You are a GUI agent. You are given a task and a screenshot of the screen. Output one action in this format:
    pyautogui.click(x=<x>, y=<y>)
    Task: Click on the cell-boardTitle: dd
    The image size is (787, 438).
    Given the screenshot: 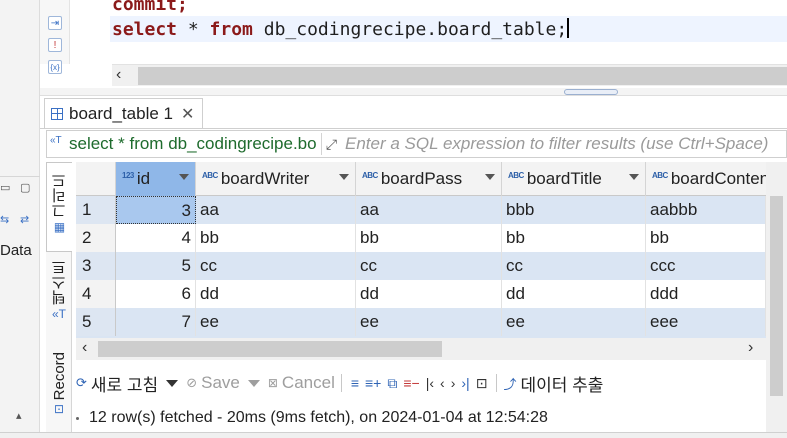 What is the action you would take?
    pyautogui.click(x=574, y=294)
    